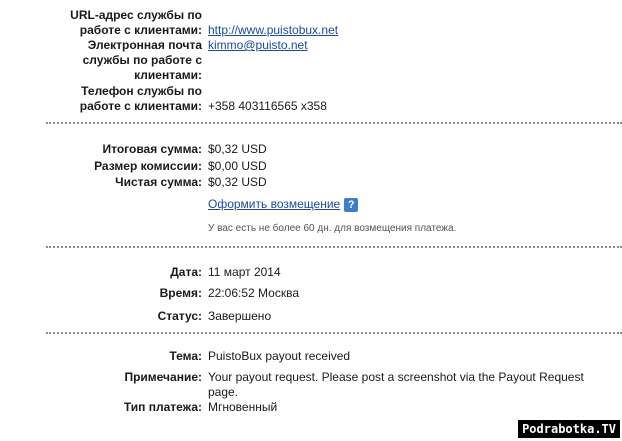  What do you see at coordinates (152, 149) in the screenshot?
I see `total-label: Итоговая сумма:` at bounding box center [152, 149].